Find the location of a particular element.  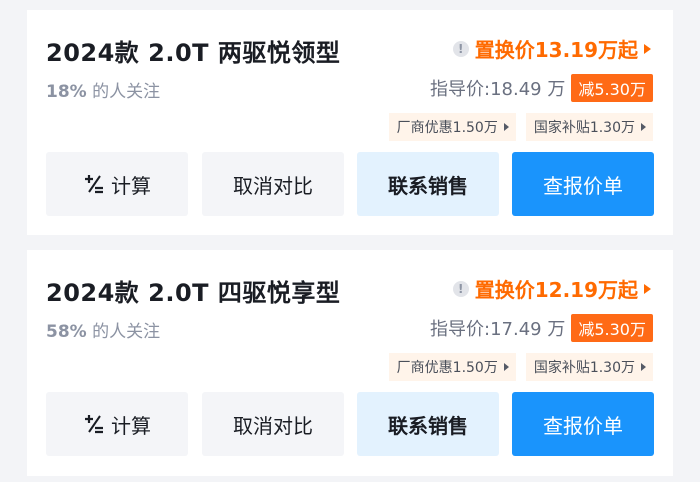

trade-in-price-link: ! 置换价13.19万起 is located at coordinates (551, 48).